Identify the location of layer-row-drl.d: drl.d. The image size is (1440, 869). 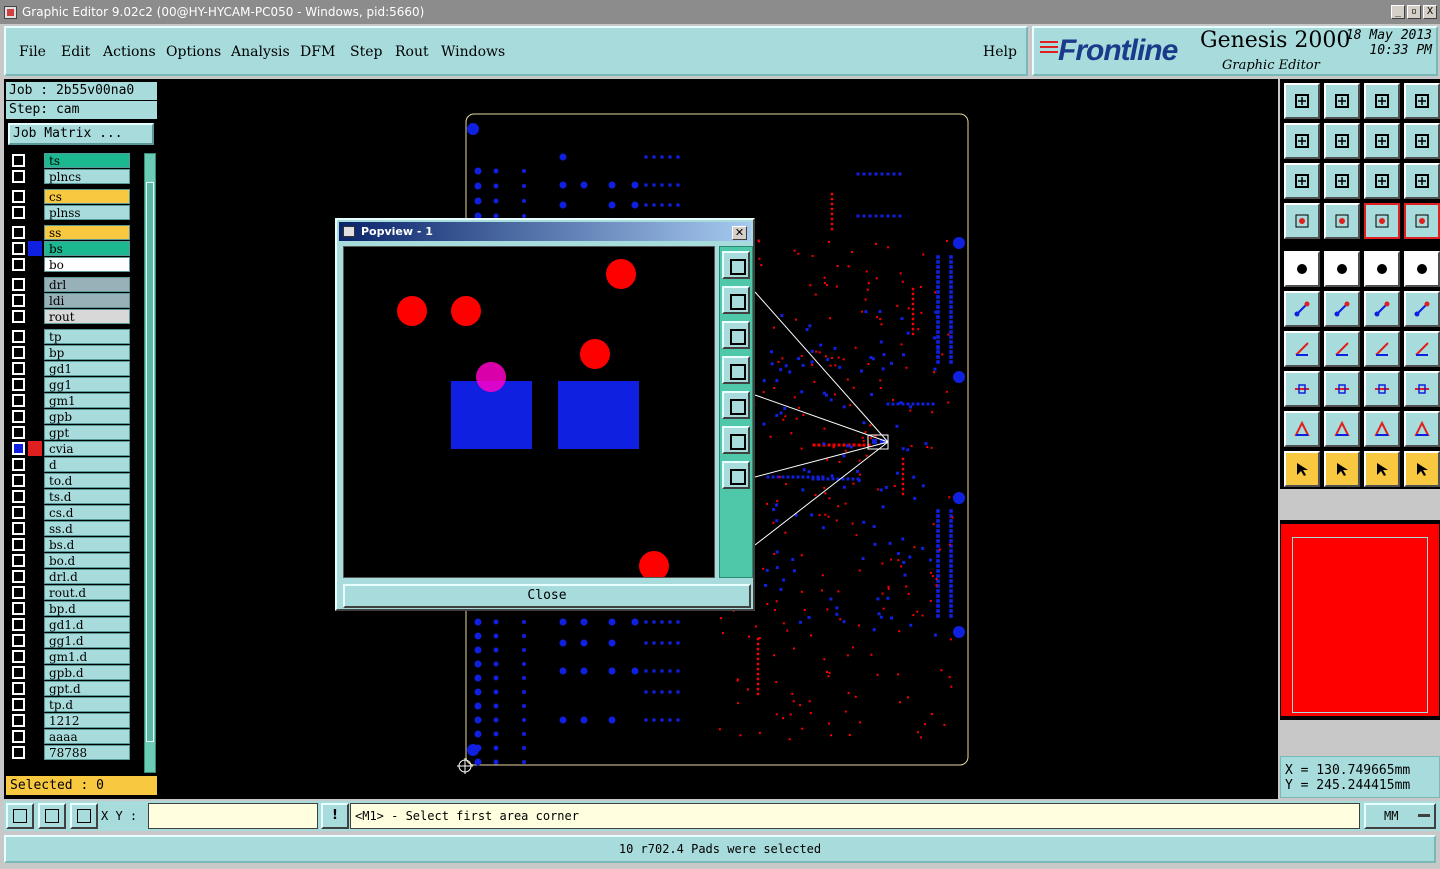
(75, 576).